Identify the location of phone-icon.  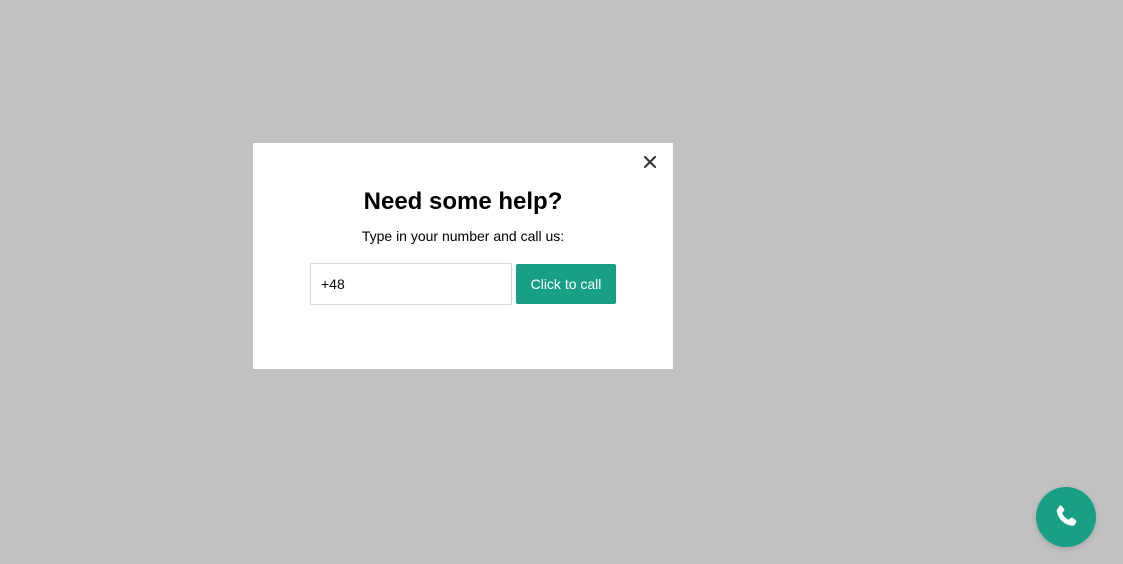
(1066, 515).